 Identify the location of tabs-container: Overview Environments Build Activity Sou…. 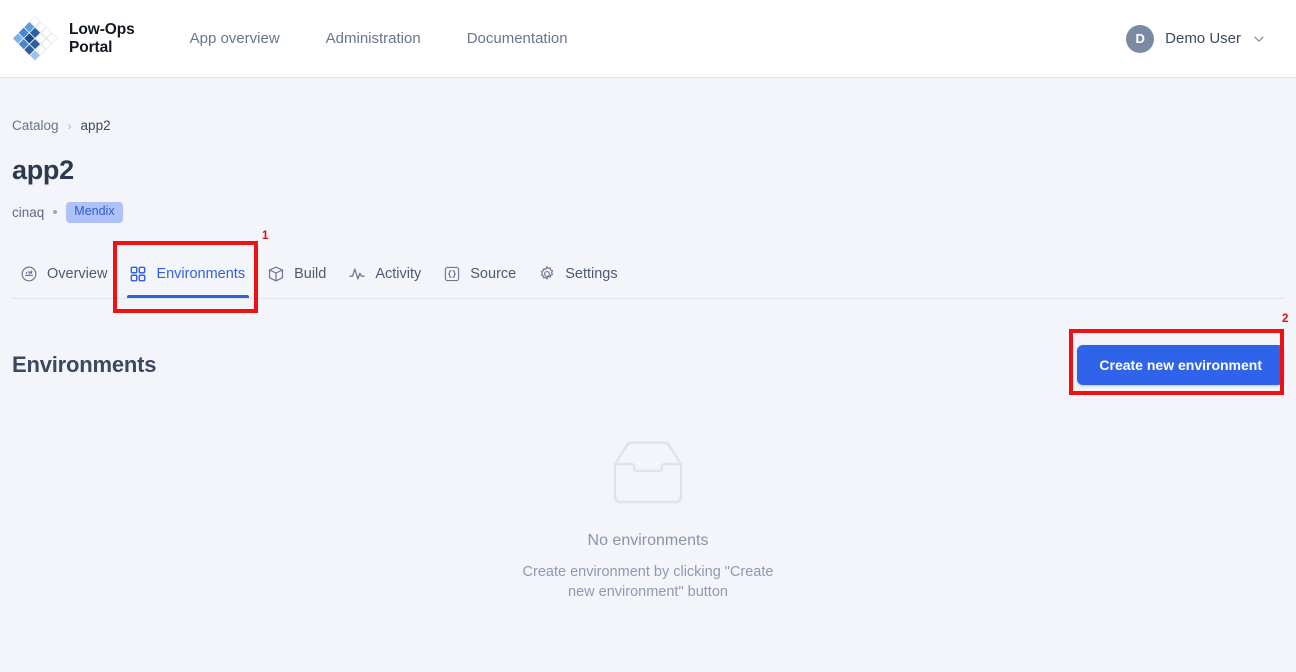
(648, 272).